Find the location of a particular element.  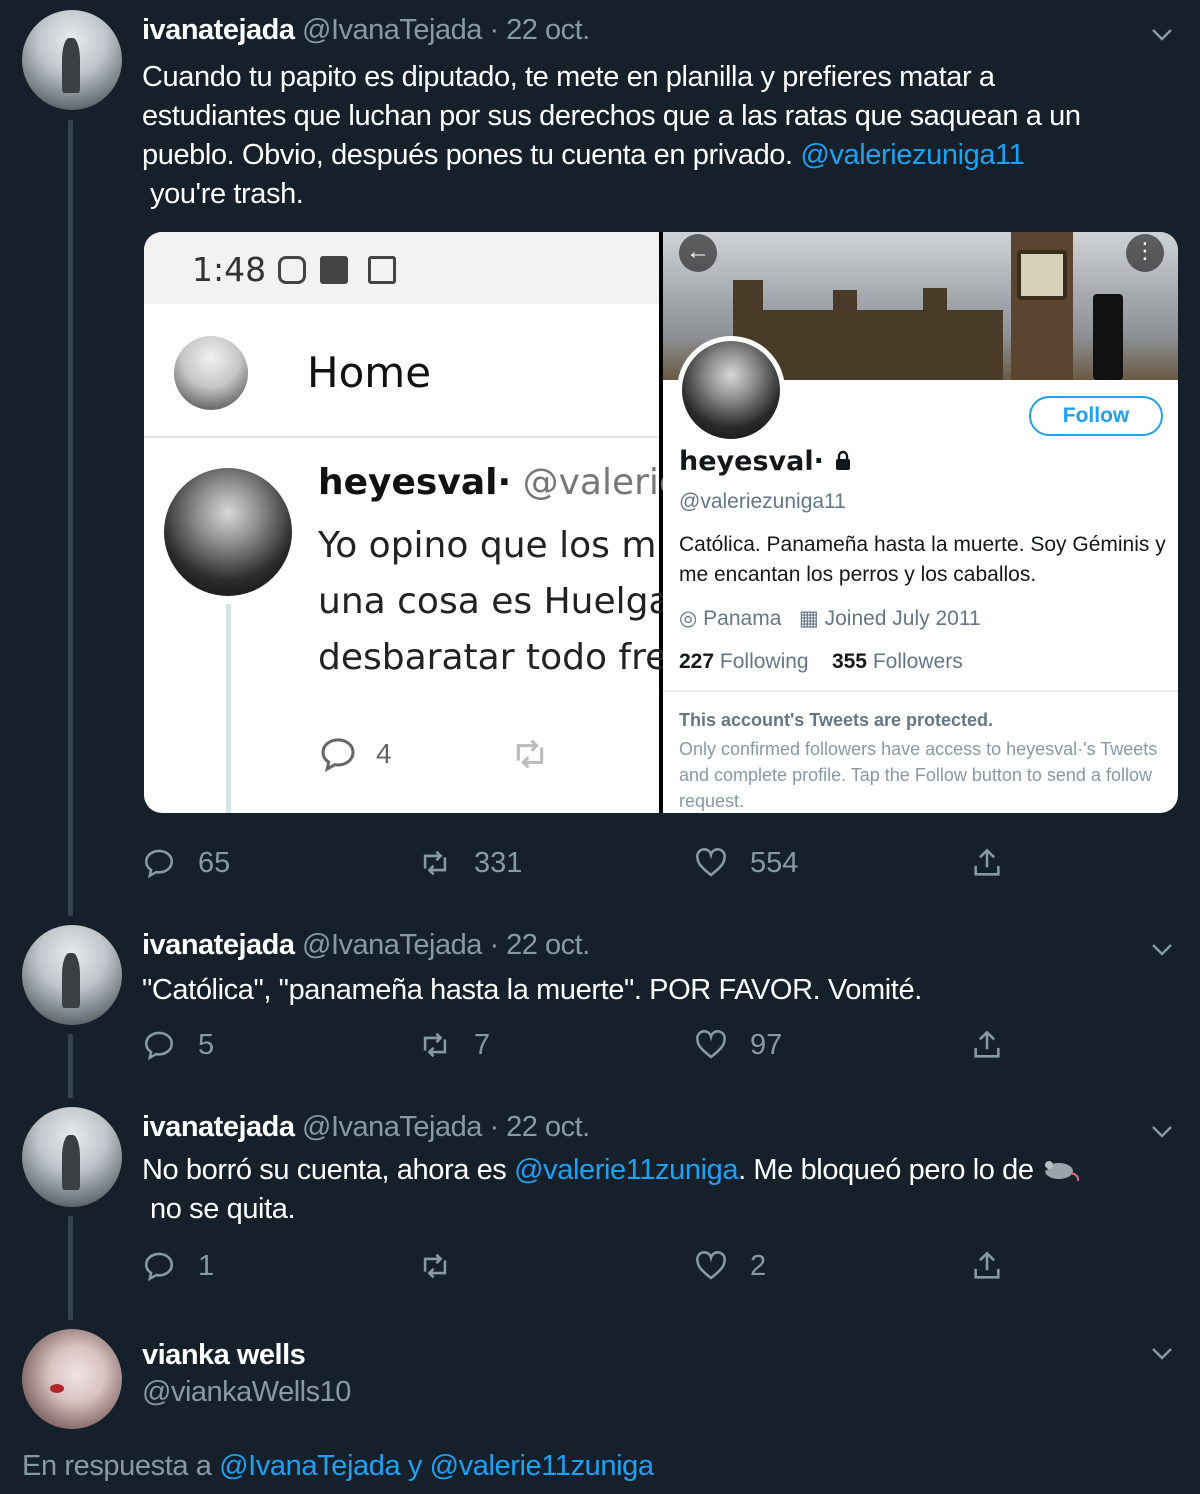

user-name: vianka wells is located at coordinates (246, 1355).